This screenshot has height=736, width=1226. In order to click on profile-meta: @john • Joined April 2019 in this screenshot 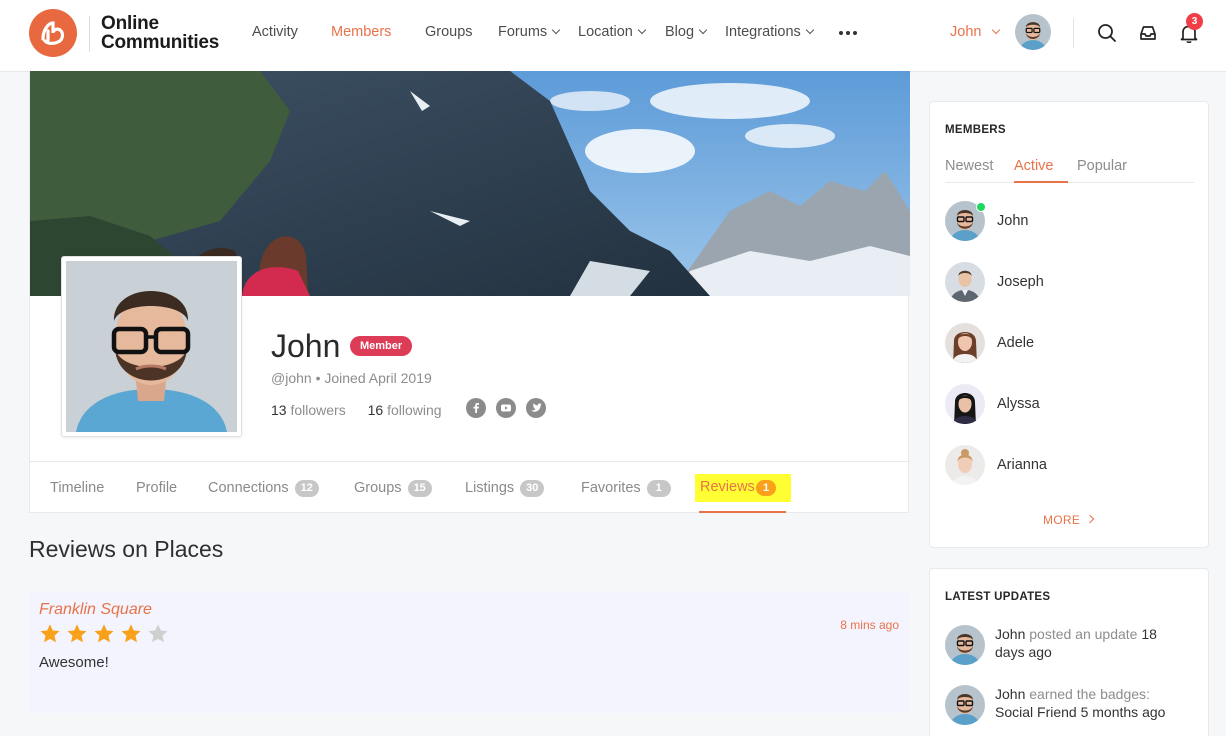, I will do `click(351, 378)`.